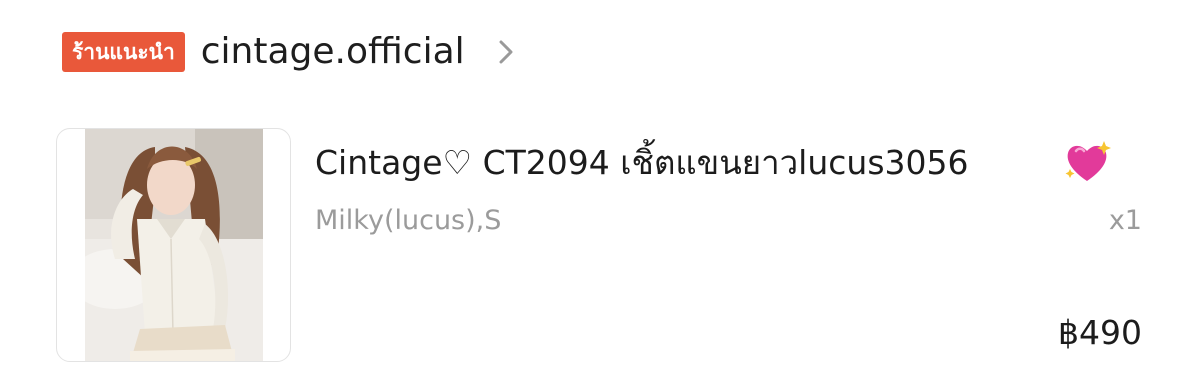 Image resolution: width=1200 pixels, height=390 pixels. What do you see at coordinates (506, 52) in the screenshot?
I see `chevron-right-icon` at bounding box center [506, 52].